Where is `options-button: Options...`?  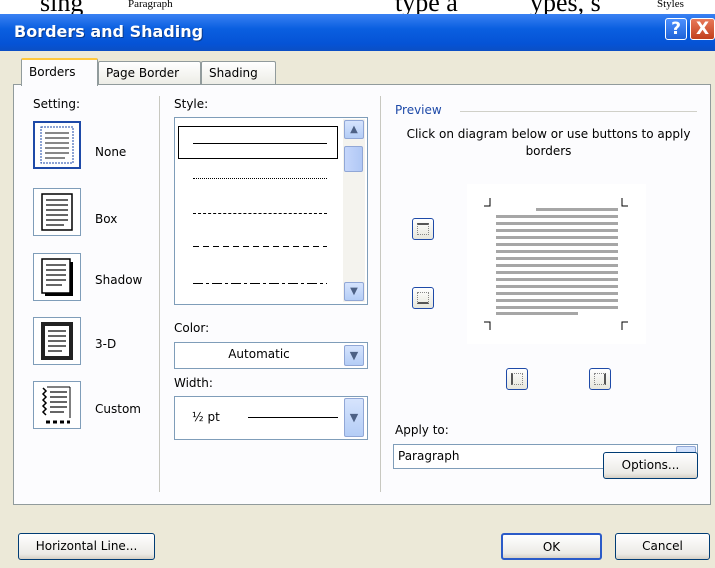
options-button: Options... is located at coordinates (650, 465).